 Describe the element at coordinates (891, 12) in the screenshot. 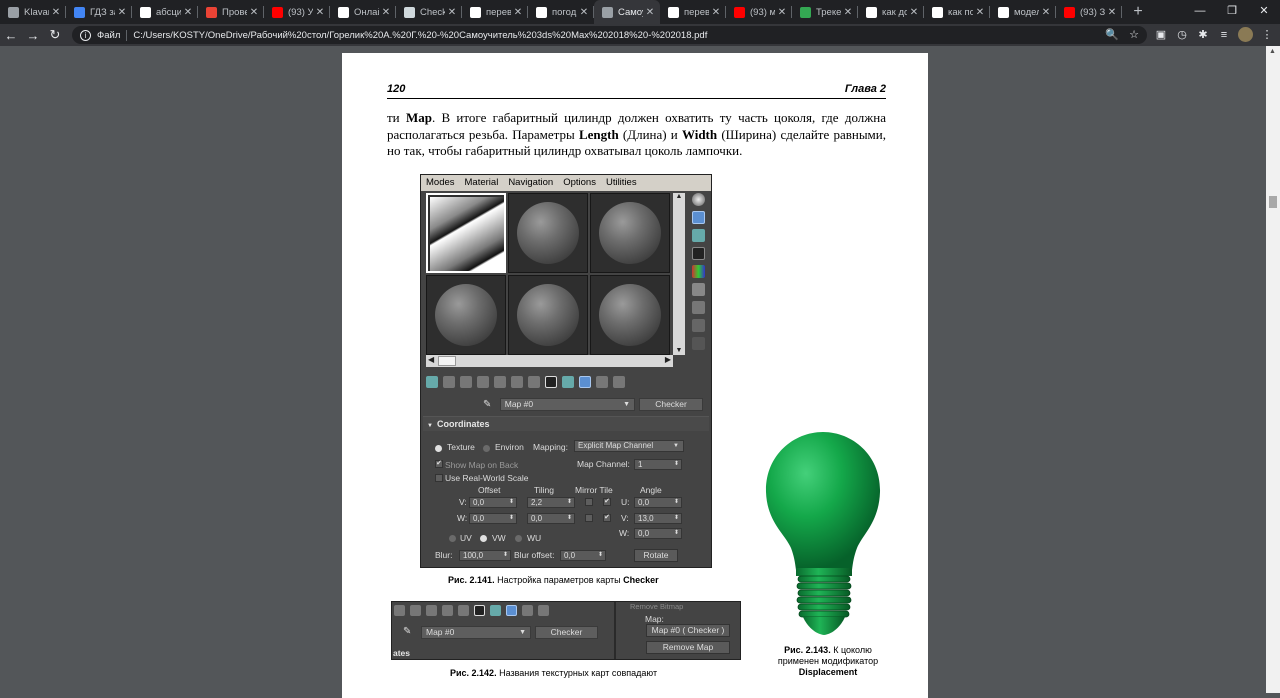

I see `browser-tab: как до ✕` at that location.